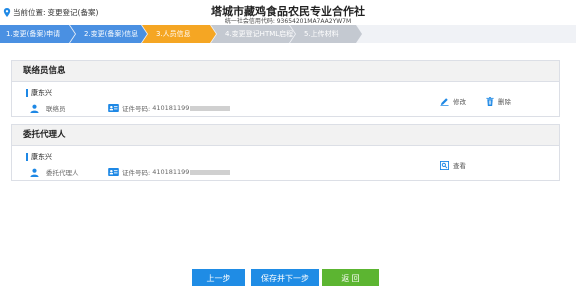 The image size is (576, 295). I want to click on step-3: 3.人员信息, so click(179, 34).